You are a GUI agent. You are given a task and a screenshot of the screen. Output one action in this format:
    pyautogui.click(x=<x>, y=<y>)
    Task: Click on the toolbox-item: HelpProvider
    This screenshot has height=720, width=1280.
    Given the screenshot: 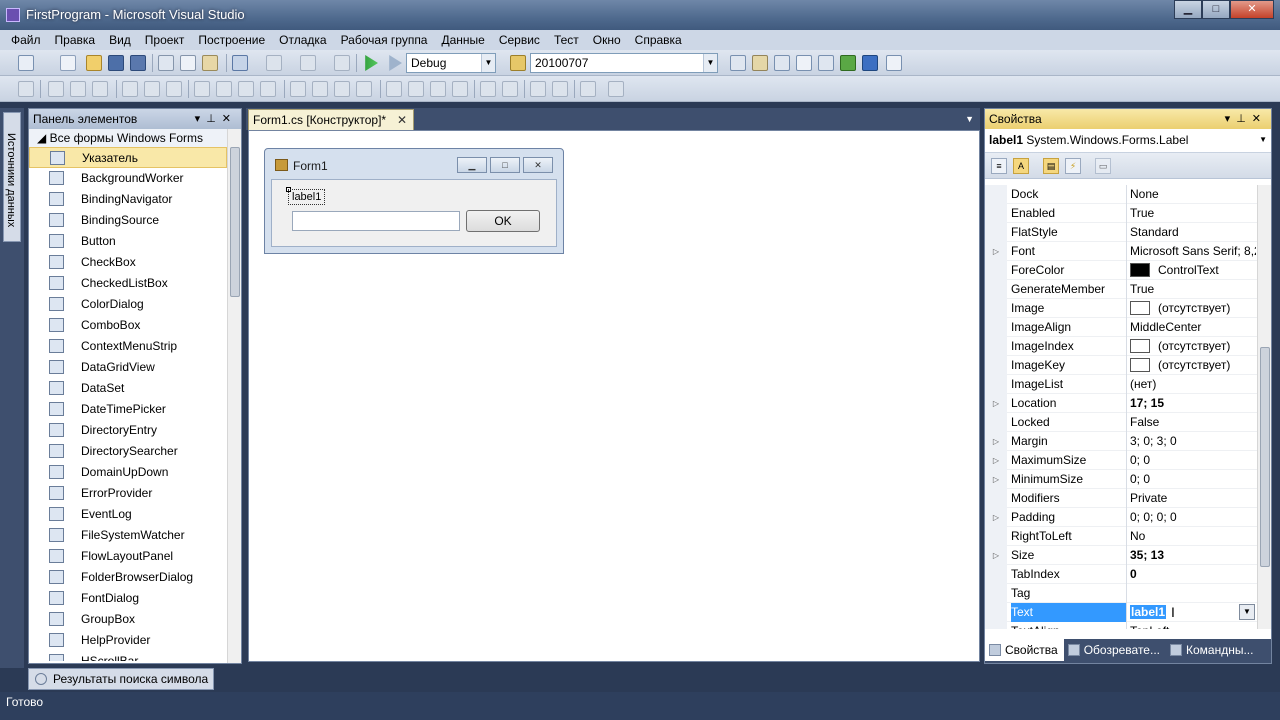 What is the action you would take?
    pyautogui.click(x=128, y=640)
    